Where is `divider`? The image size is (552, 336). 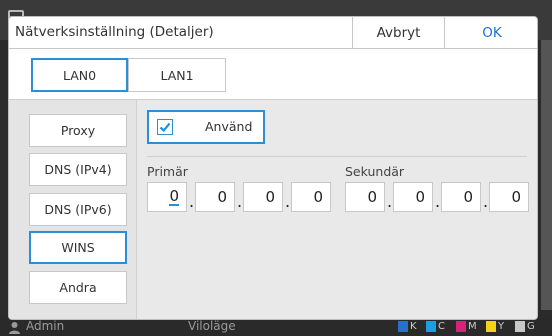 divider is located at coordinates (337, 156).